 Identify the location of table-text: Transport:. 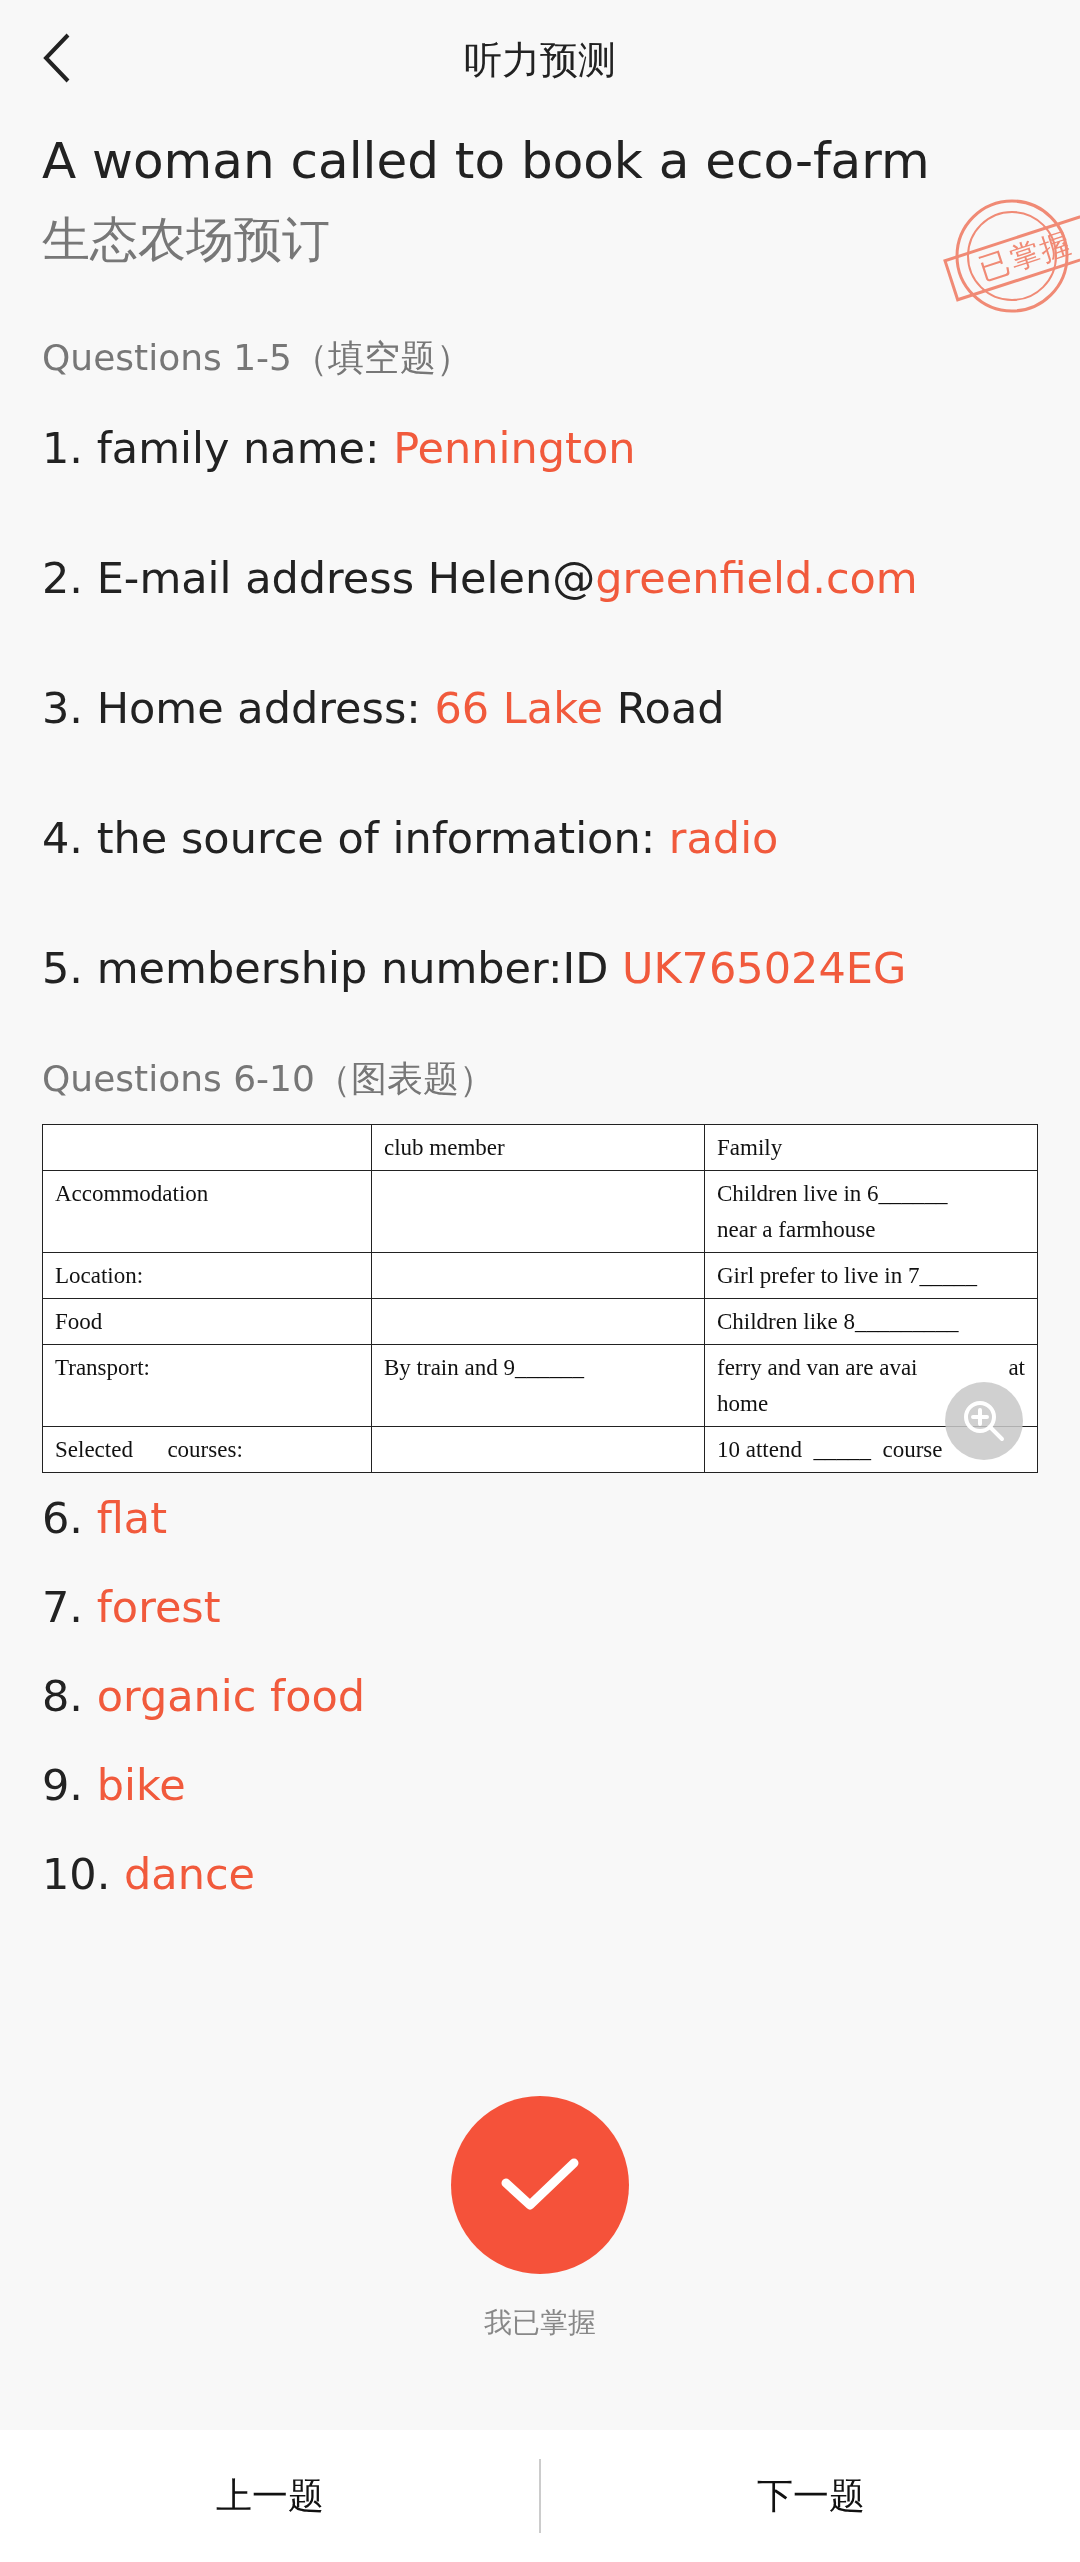
(102, 1368).